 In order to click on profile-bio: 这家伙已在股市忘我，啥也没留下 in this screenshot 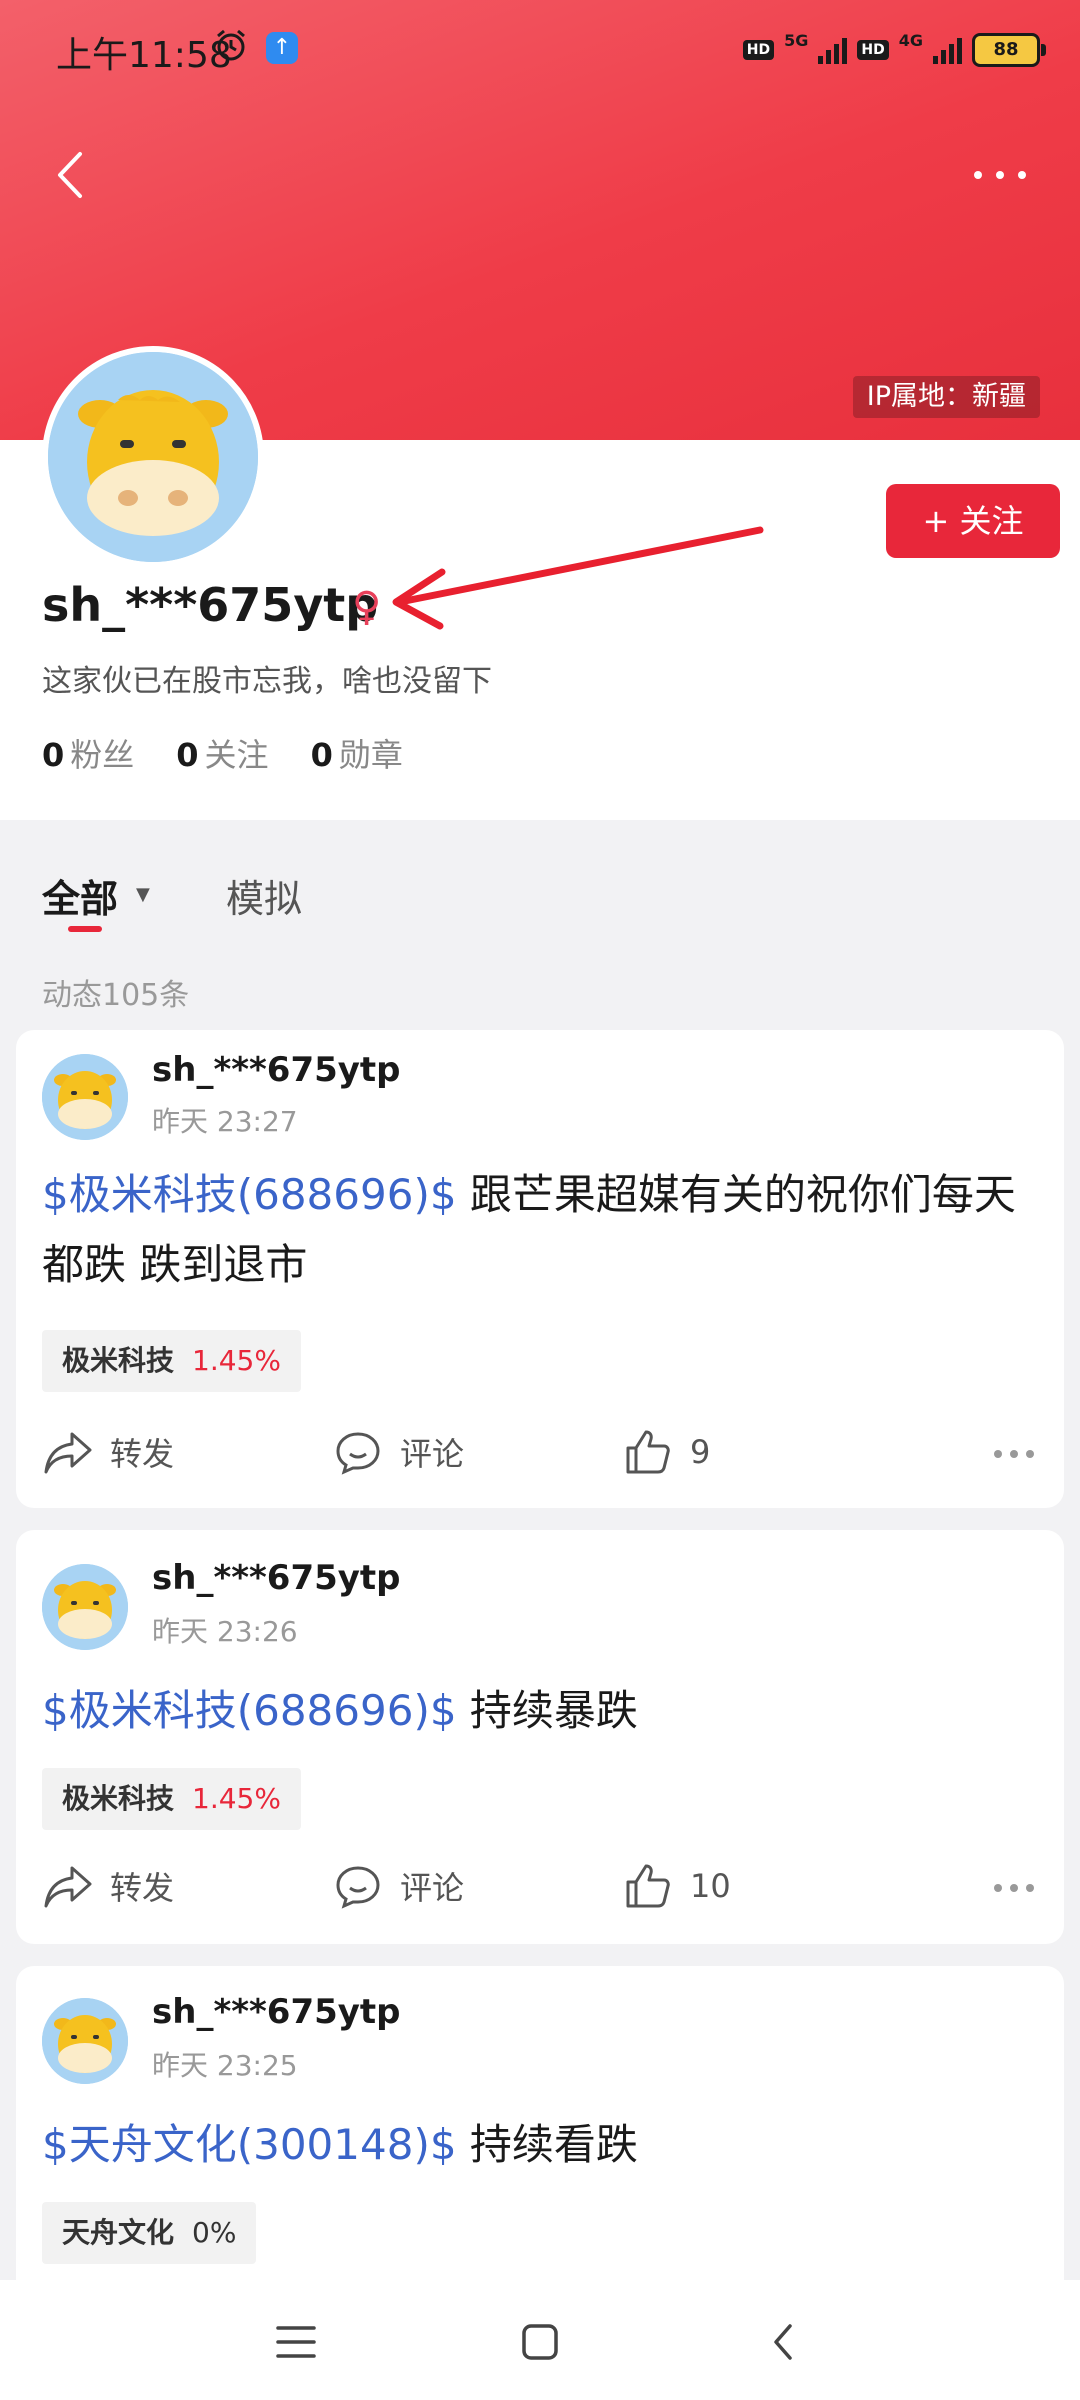, I will do `click(267, 681)`.